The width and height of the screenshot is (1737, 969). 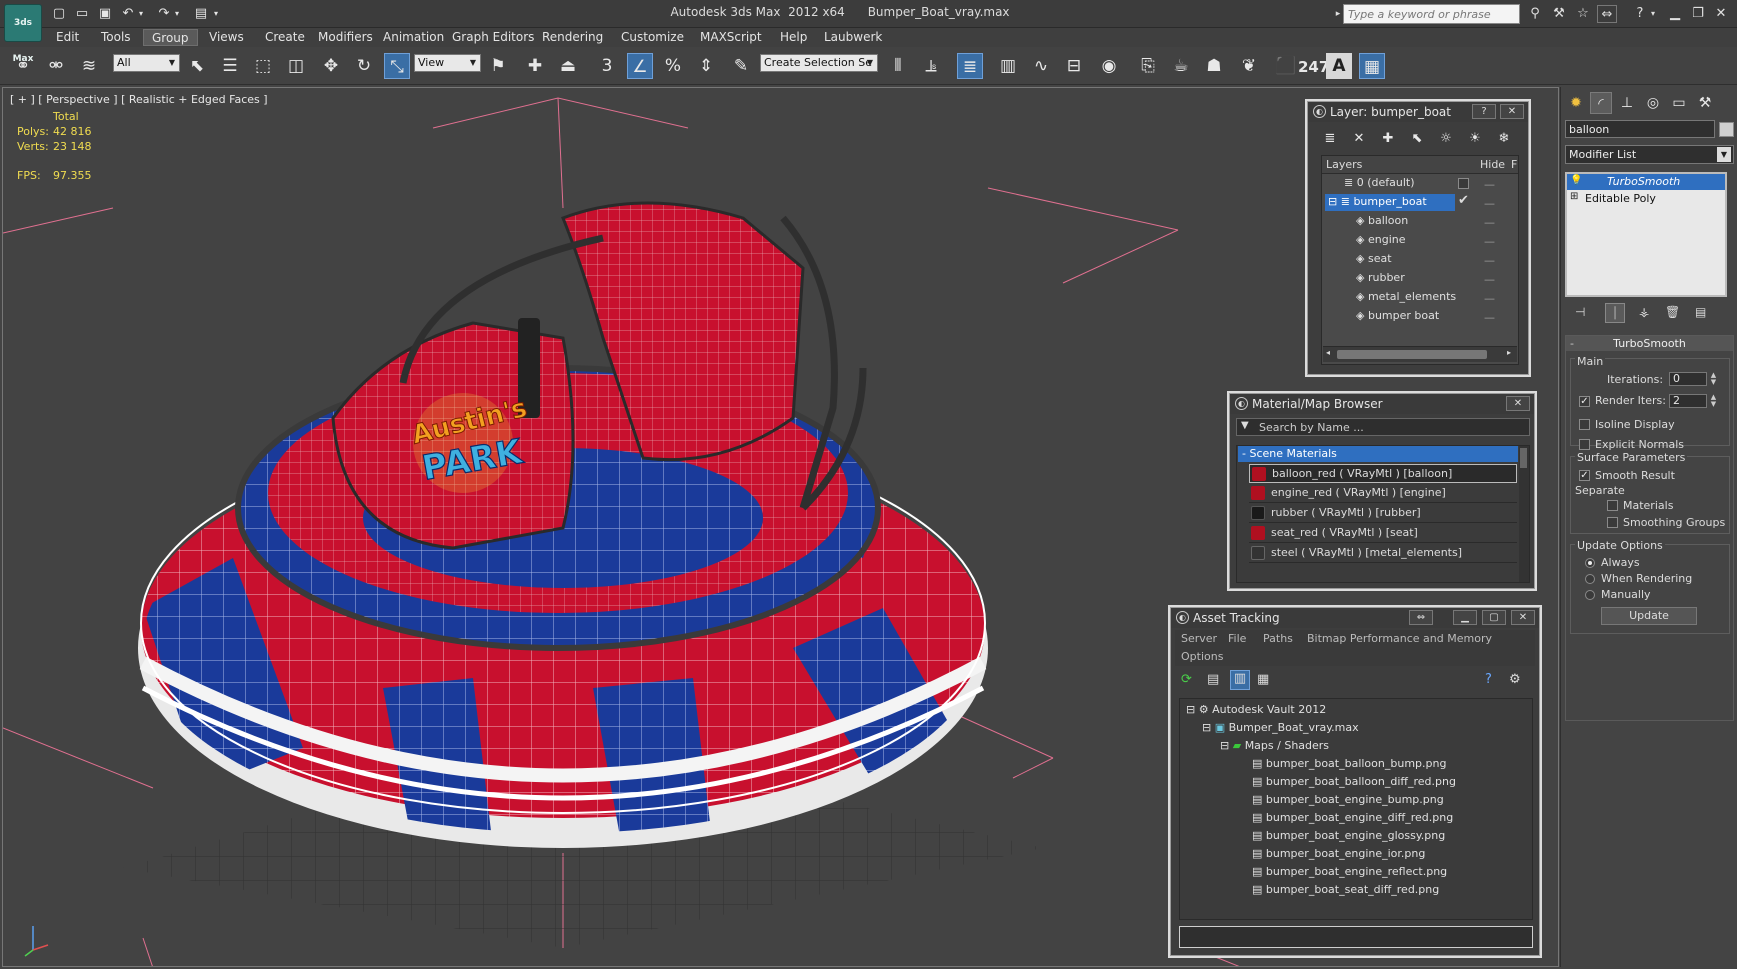 What do you see at coordinates (1601, 103) in the screenshot?
I see `modify-tab-icon: ◜` at bounding box center [1601, 103].